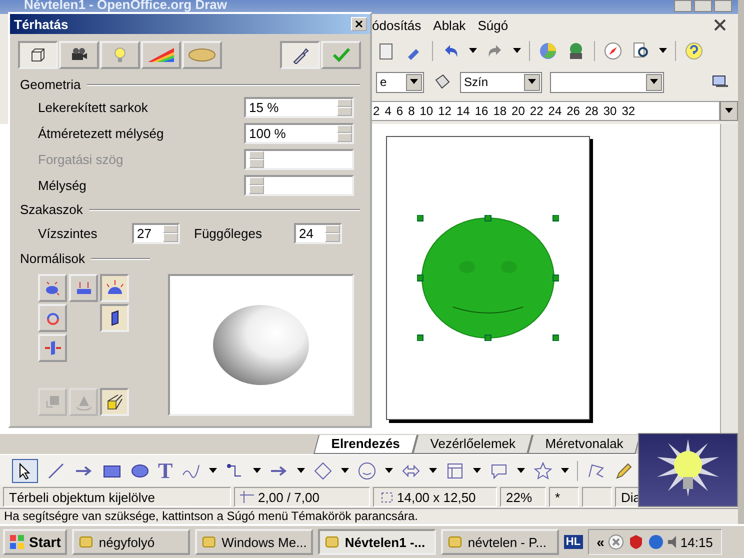  What do you see at coordinates (400, 82) in the screenshot?
I see `line-style-dropdown: e` at bounding box center [400, 82].